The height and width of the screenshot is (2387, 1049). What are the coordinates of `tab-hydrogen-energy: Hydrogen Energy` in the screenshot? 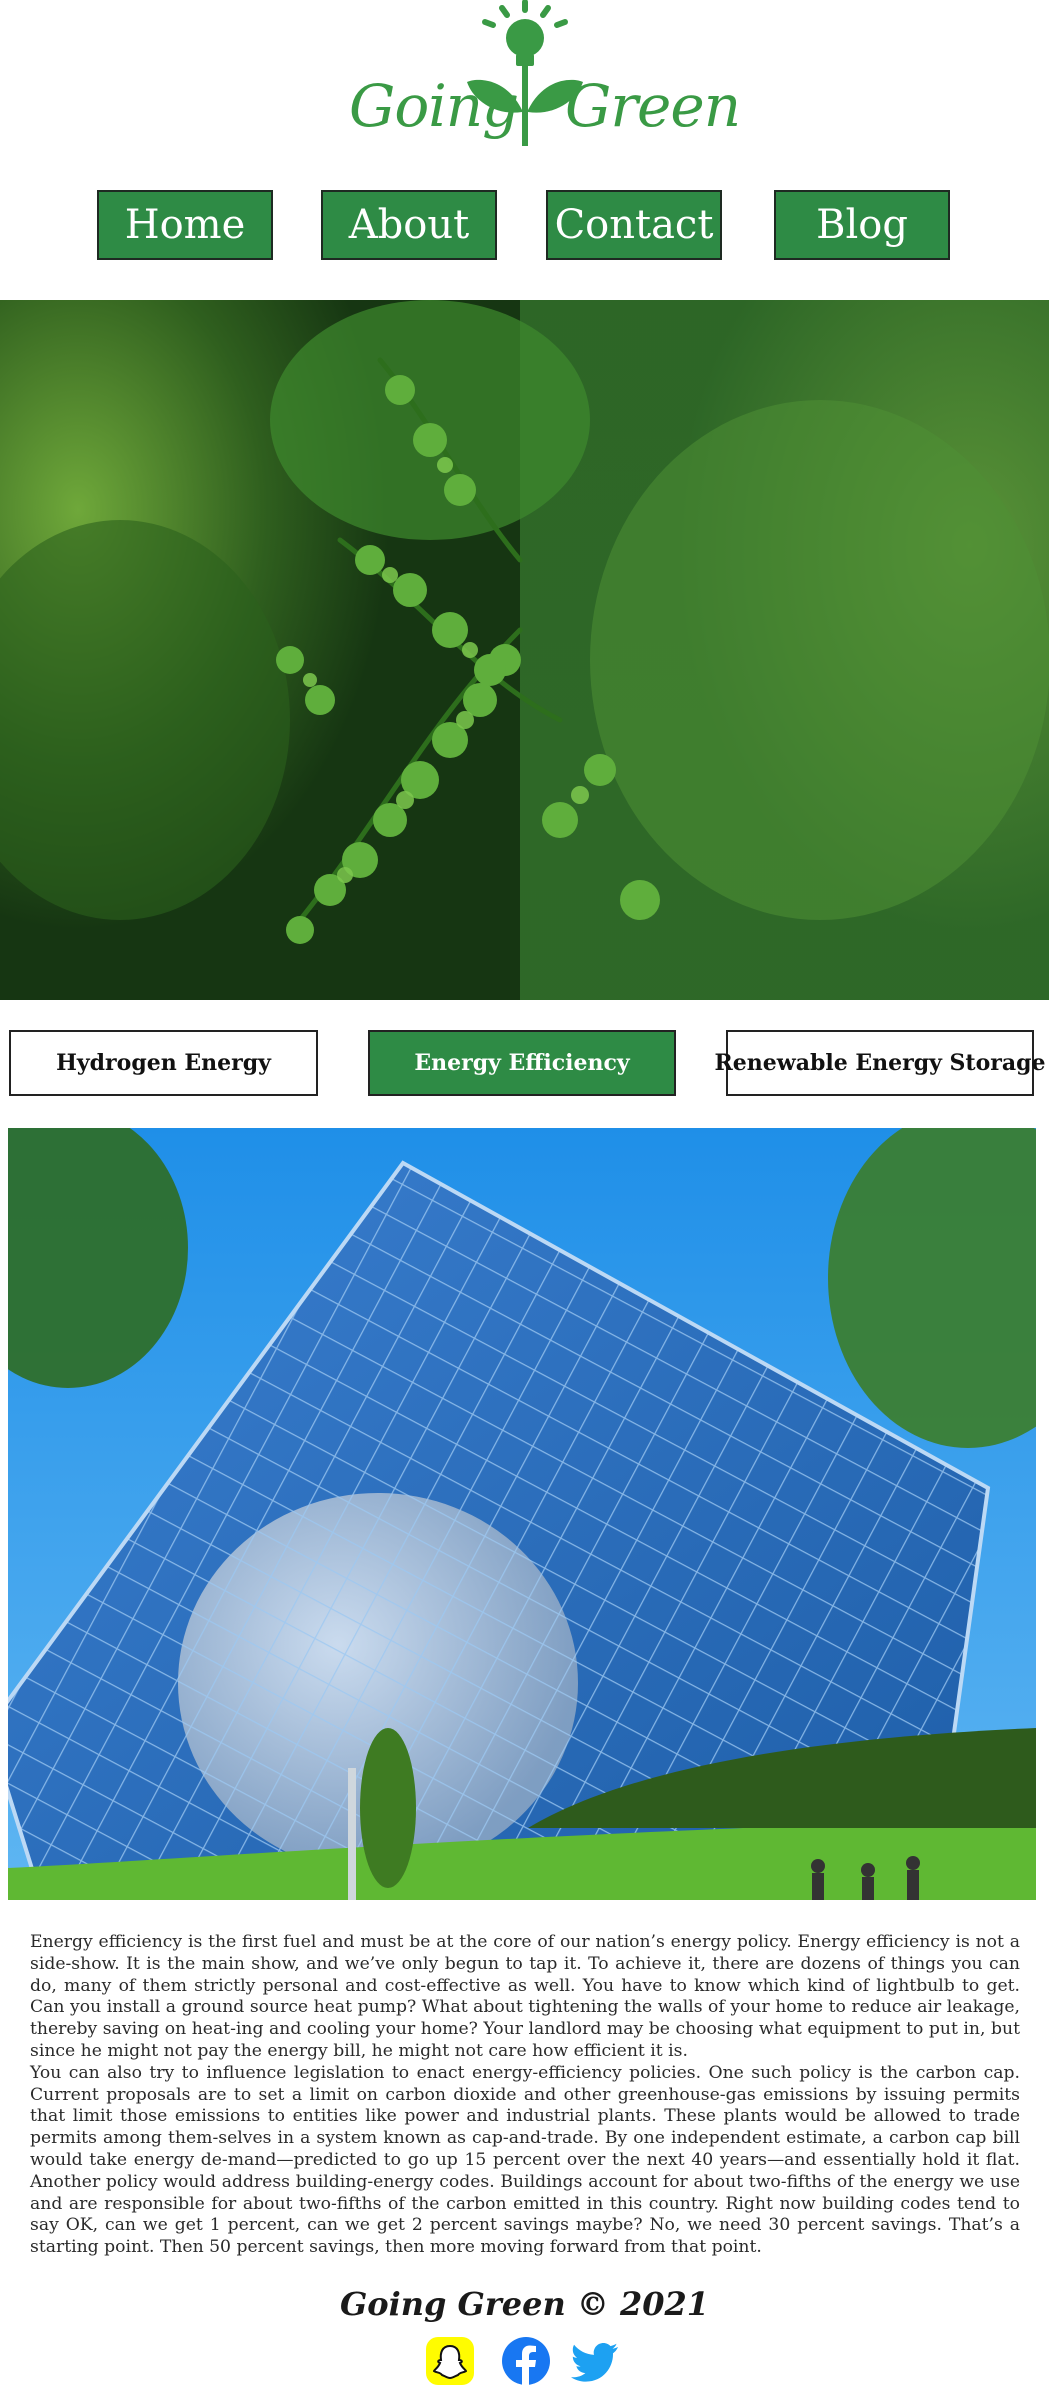 It's located at (163, 1063).